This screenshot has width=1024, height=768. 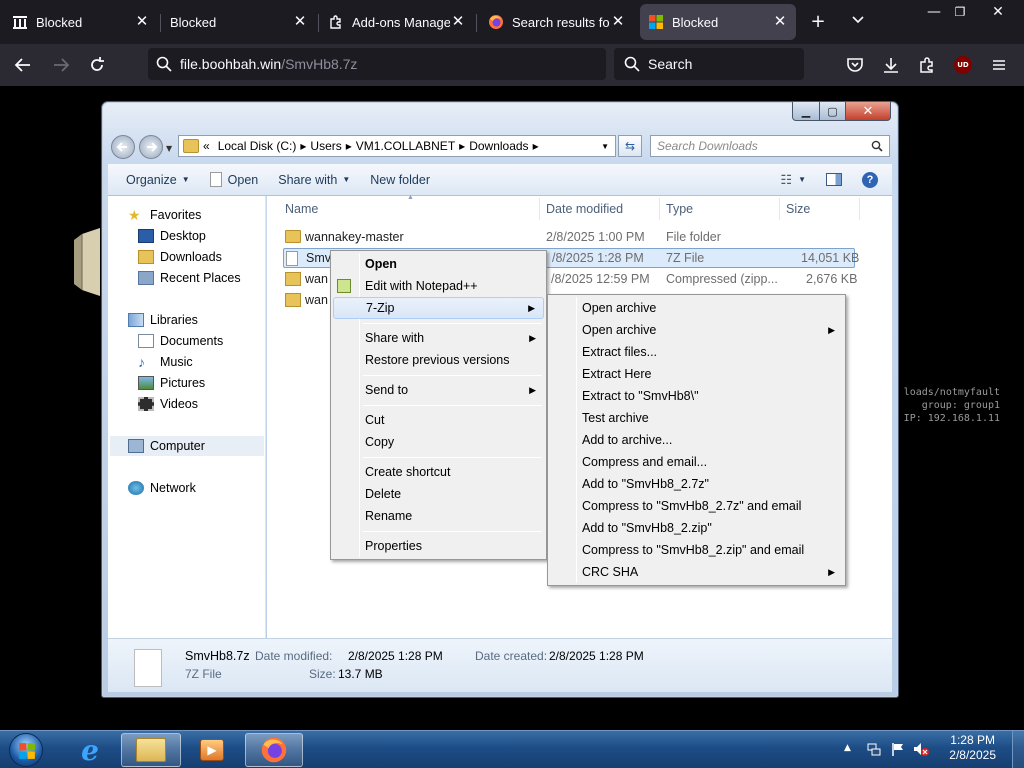 What do you see at coordinates (405, 146) in the screenshot?
I see `breadcrumb-user: VM1.COLLABNET` at bounding box center [405, 146].